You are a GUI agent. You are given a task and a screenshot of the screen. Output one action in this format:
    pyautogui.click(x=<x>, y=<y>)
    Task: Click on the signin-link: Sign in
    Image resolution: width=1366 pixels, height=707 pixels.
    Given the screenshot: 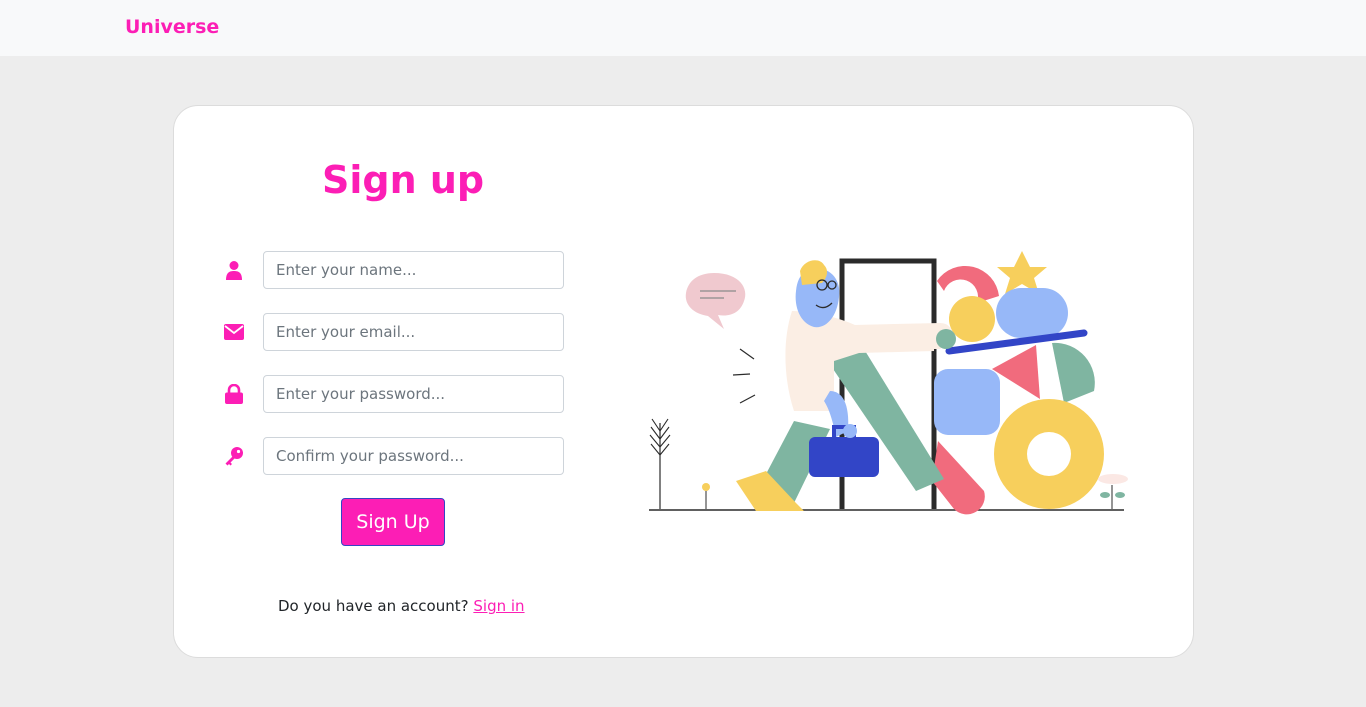 What is the action you would take?
    pyautogui.click(x=498, y=606)
    